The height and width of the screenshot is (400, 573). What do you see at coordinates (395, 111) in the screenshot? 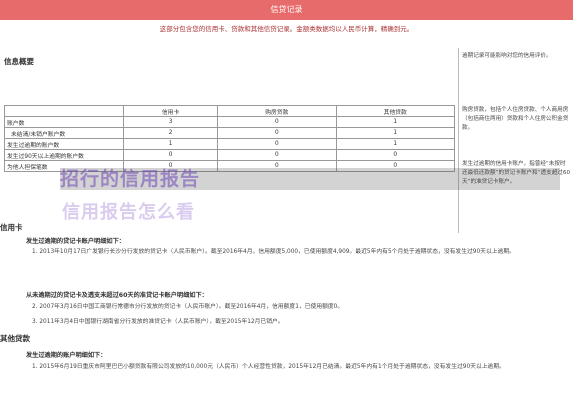
I see `table-header-cell: 其他贷款` at bounding box center [395, 111].